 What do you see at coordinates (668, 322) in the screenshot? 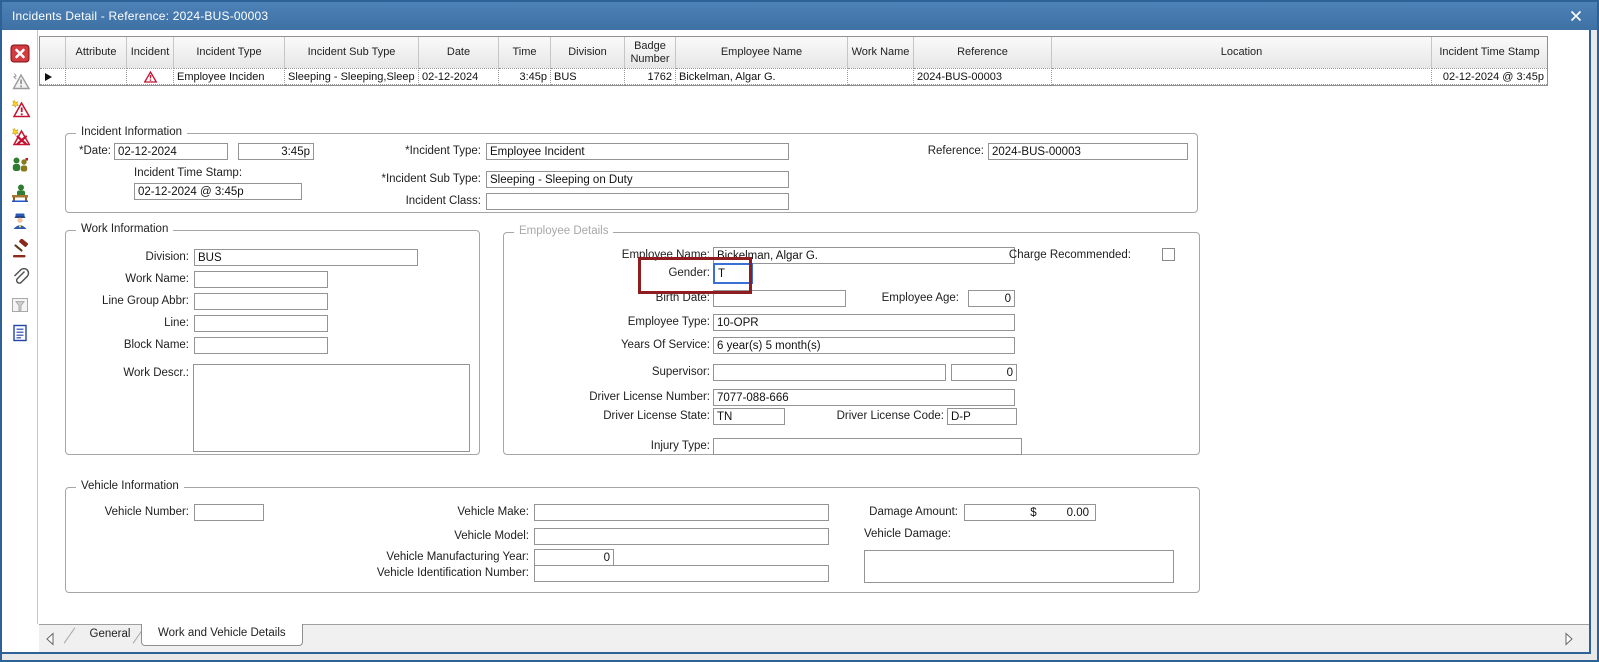
I see `employee-type-label: Employee Type:` at bounding box center [668, 322].